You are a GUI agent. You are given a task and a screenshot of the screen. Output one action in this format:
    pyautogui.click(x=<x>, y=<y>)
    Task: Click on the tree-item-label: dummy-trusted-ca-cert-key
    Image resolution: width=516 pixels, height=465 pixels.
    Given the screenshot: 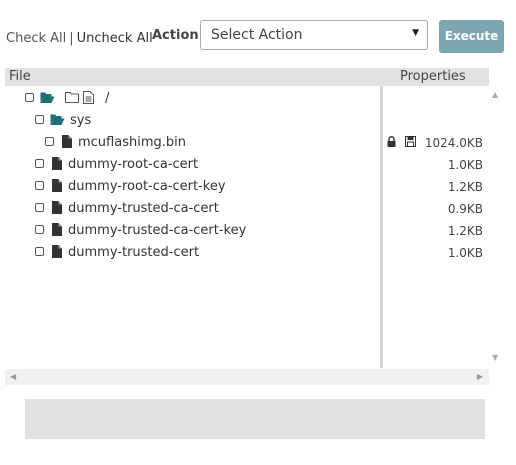 What is the action you would take?
    pyautogui.click(x=157, y=230)
    